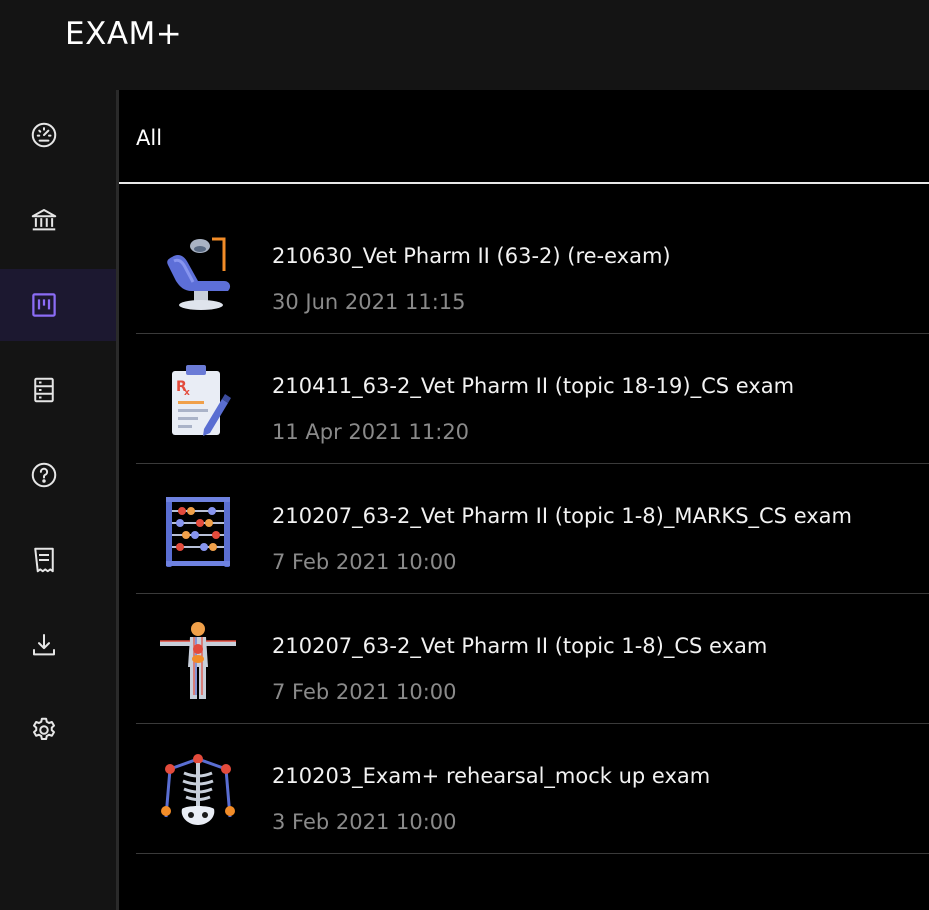 This screenshot has height=910, width=929. Describe the element at coordinates (44, 645) in the screenshot. I see `download-icon` at that location.